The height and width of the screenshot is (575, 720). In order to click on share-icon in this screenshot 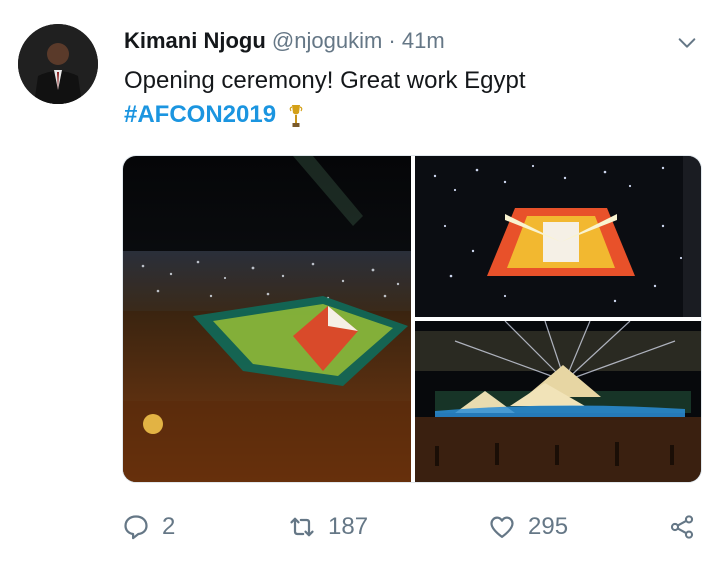, I will do `click(682, 527)`.